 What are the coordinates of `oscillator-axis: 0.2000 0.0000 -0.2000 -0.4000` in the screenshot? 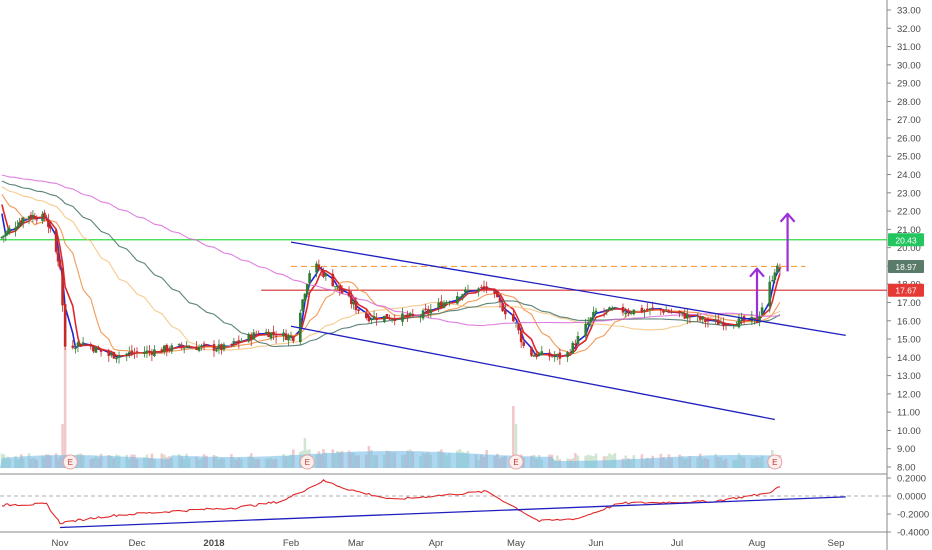 It's located at (908, 506).